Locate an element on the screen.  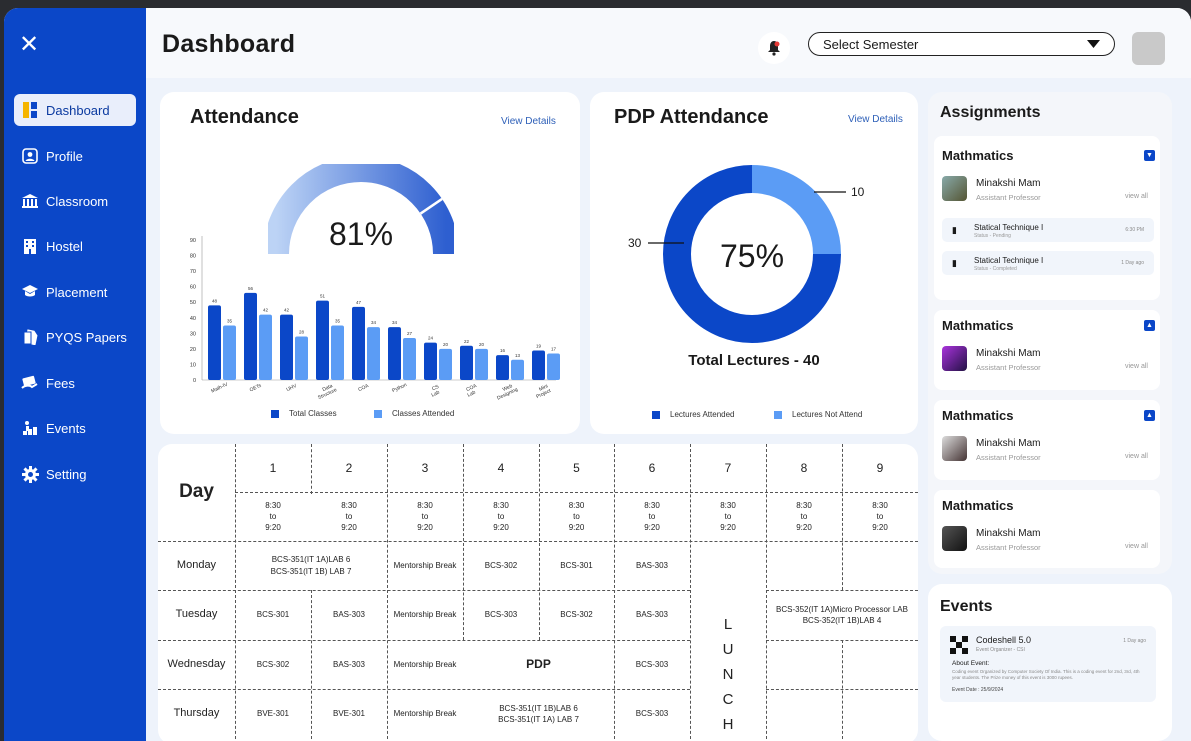
event-date: Event Date : 25/9/2024 is located at coordinates (978, 690).